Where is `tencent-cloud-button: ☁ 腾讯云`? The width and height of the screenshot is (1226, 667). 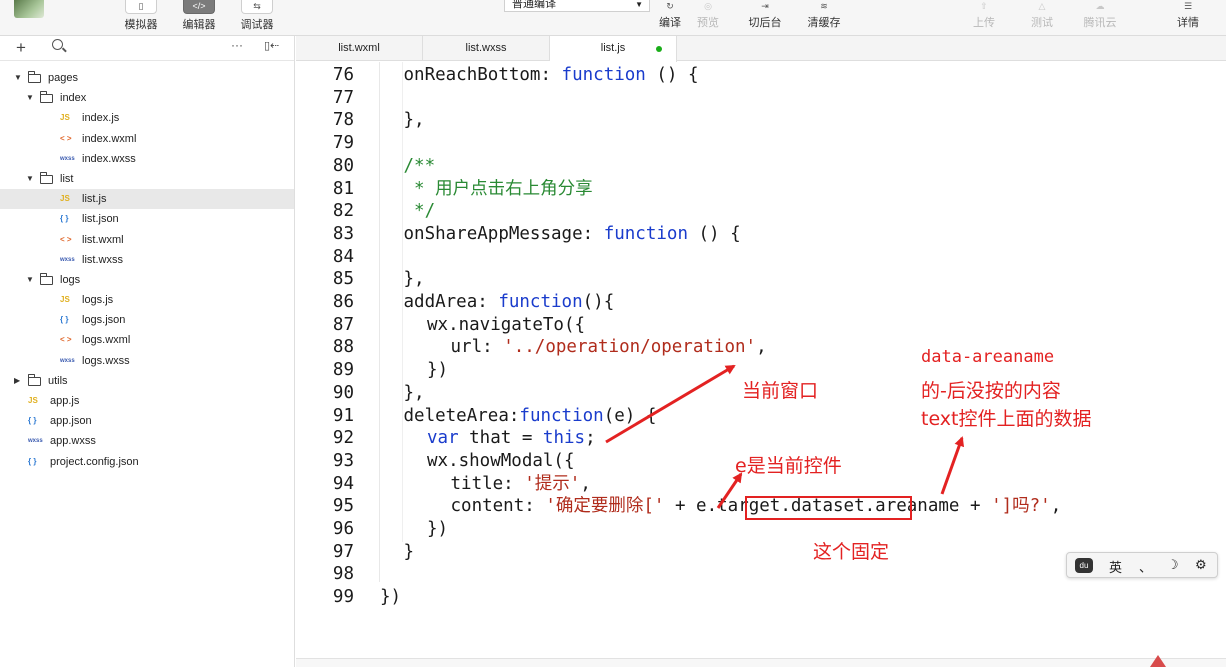
tencent-cloud-button: ☁ 腾讯云 is located at coordinates (1100, 20).